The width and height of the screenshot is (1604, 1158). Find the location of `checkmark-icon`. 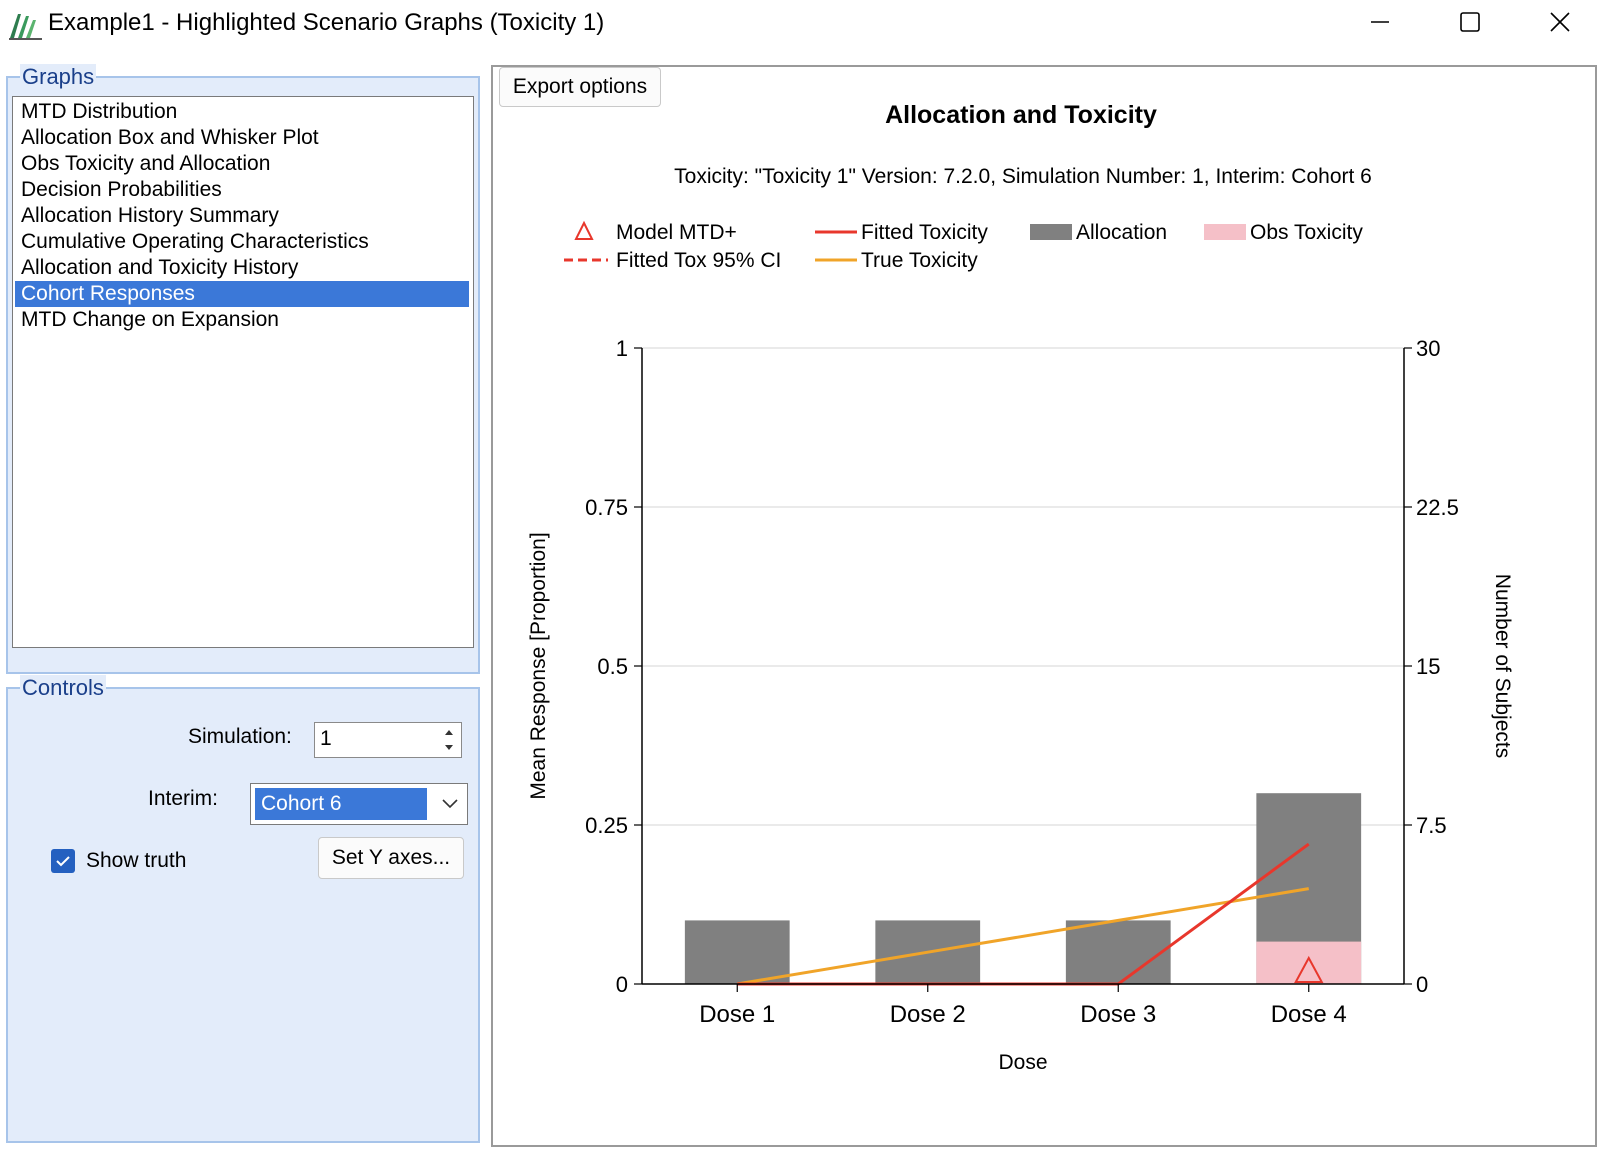

checkmark-icon is located at coordinates (63, 861).